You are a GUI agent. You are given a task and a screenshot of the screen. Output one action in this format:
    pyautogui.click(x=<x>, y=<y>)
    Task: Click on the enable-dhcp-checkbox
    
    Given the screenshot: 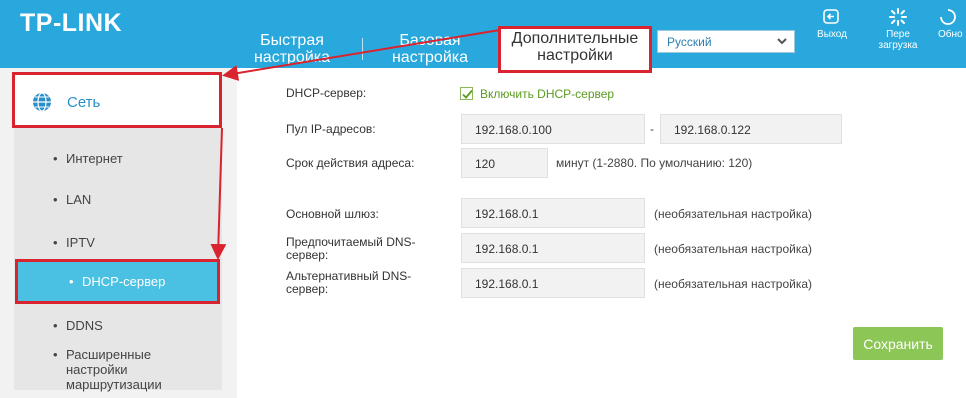 What is the action you would take?
    pyautogui.click(x=466, y=93)
    